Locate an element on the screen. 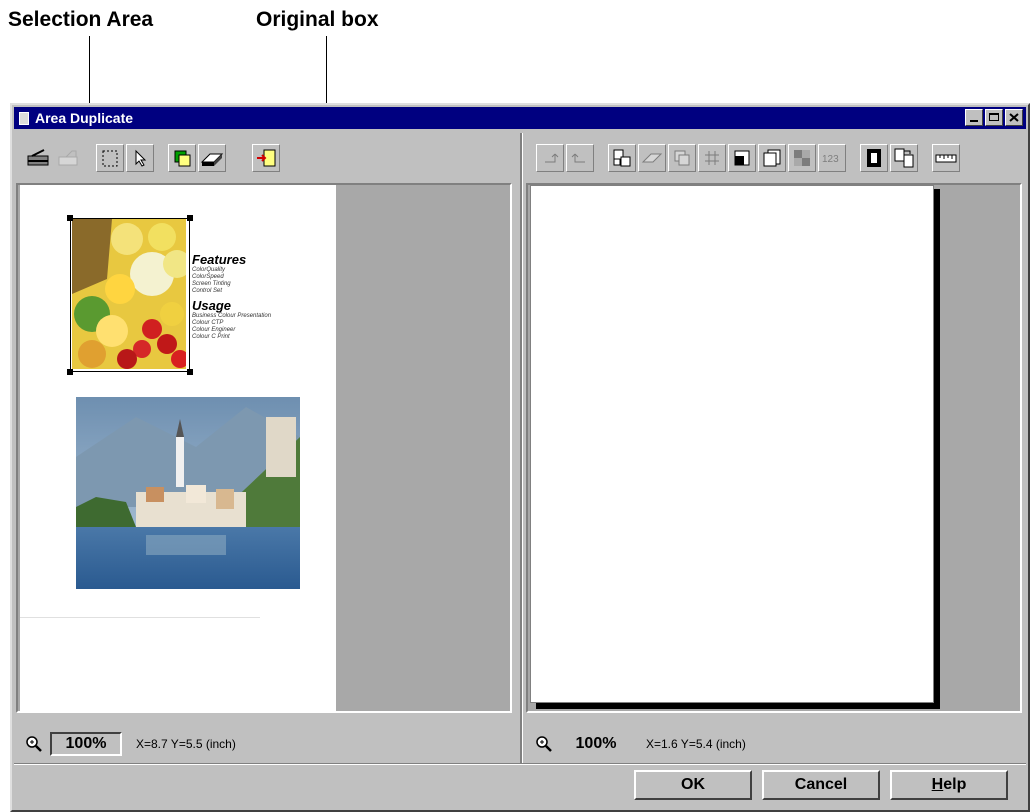 This screenshot has height=812, width=1034. number-icon: 123 is located at coordinates (830, 159).